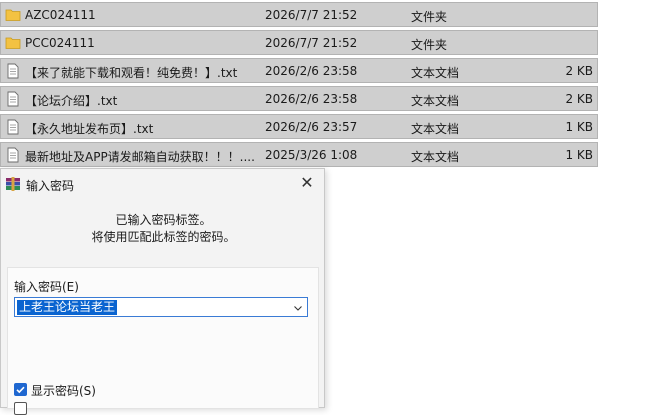 This screenshot has height=415, width=648. Describe the element at coordinates (71, 101) in the screenshot. I see `file-name: 【论坛介绍】.txt` at that location.